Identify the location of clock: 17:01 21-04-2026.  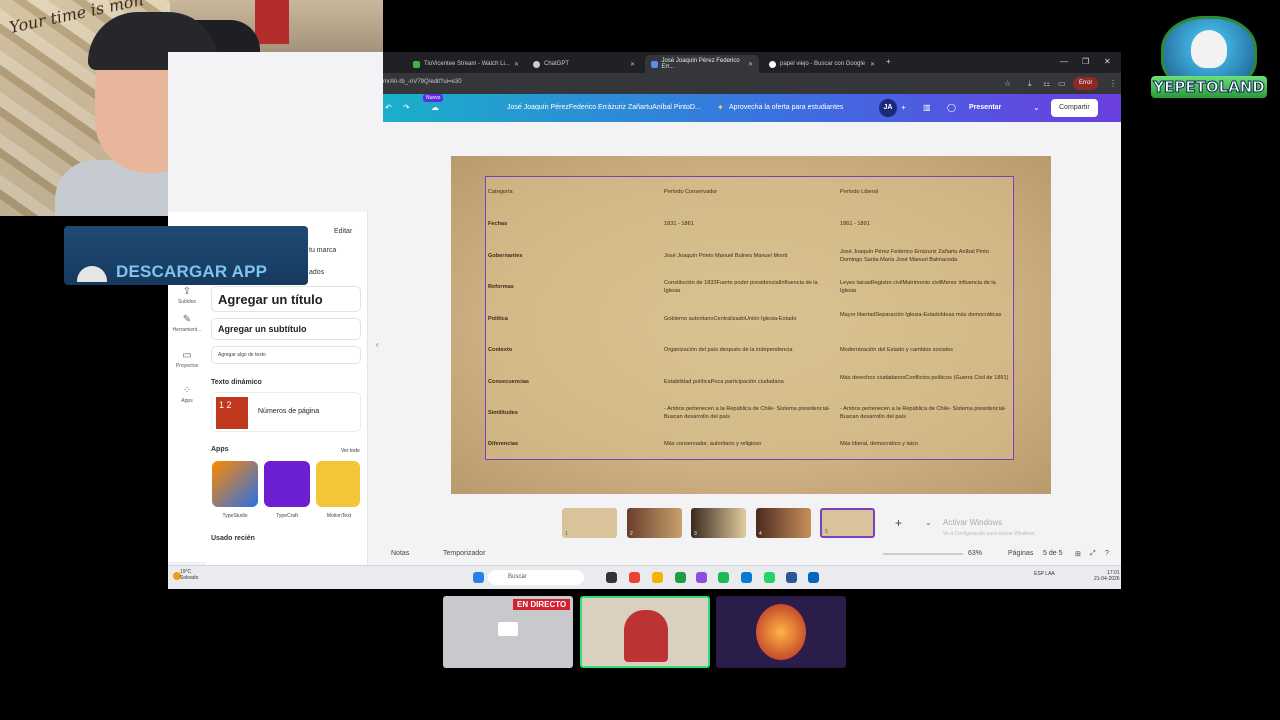
(1107, 576).